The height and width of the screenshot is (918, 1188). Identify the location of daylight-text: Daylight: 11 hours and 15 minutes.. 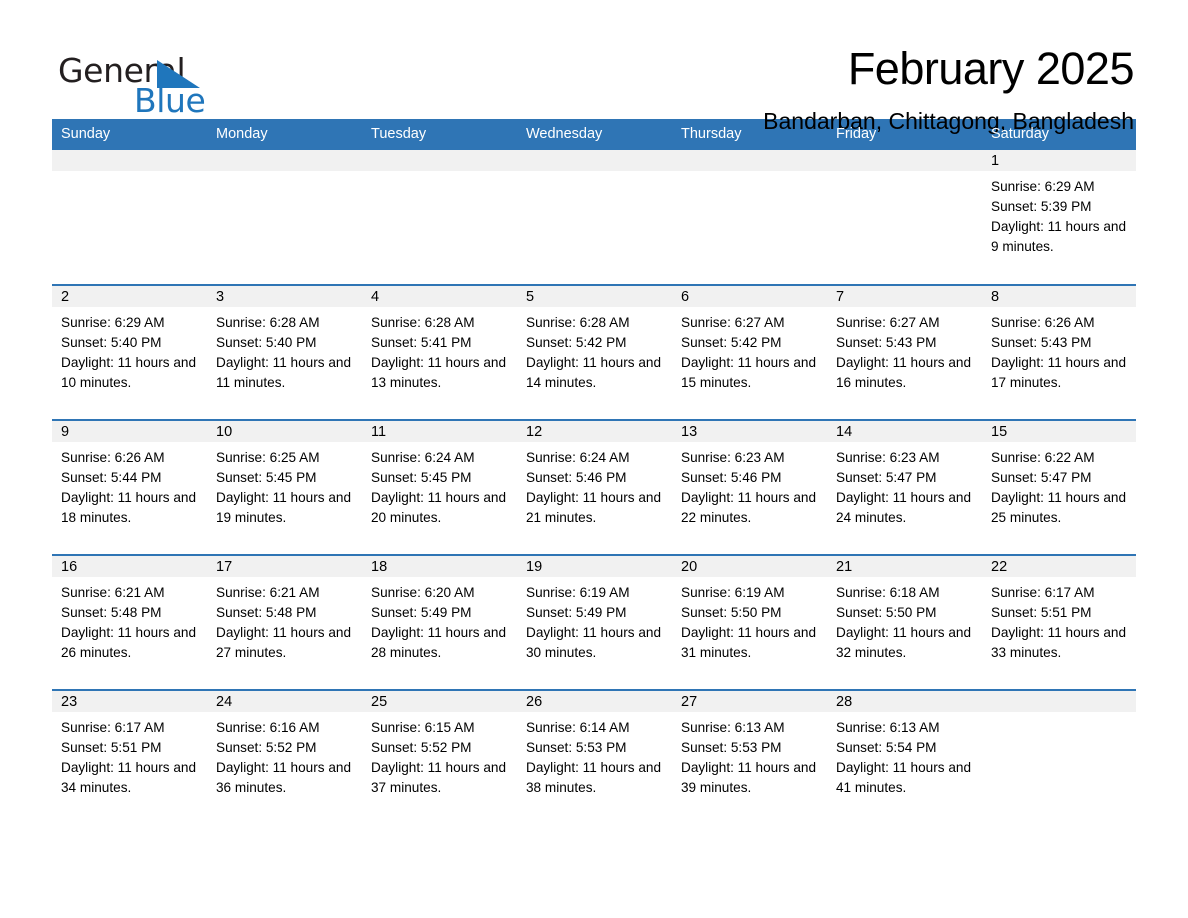
(749, 372).